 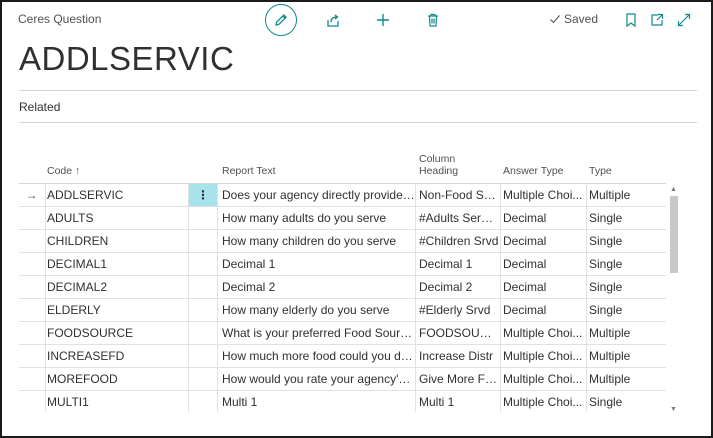 What do you see at coordinates (459, 310) in the screenshot?
I see `cell-column-heading: #Elderly Srvd` at bounding box center [459, 310].